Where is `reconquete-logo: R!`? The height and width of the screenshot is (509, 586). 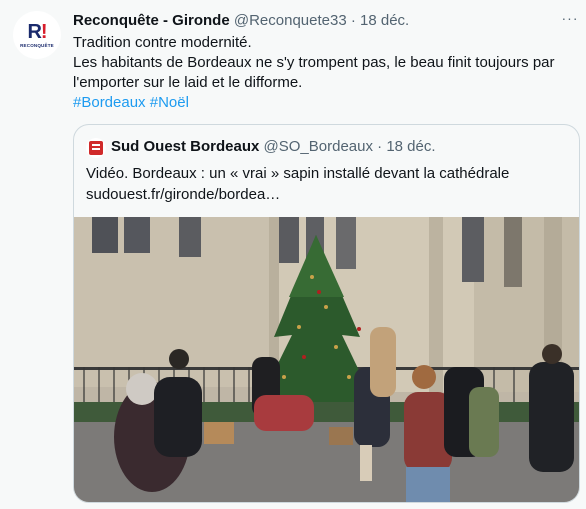 reconquete-logo: R! is located at coordinates (37, 32).